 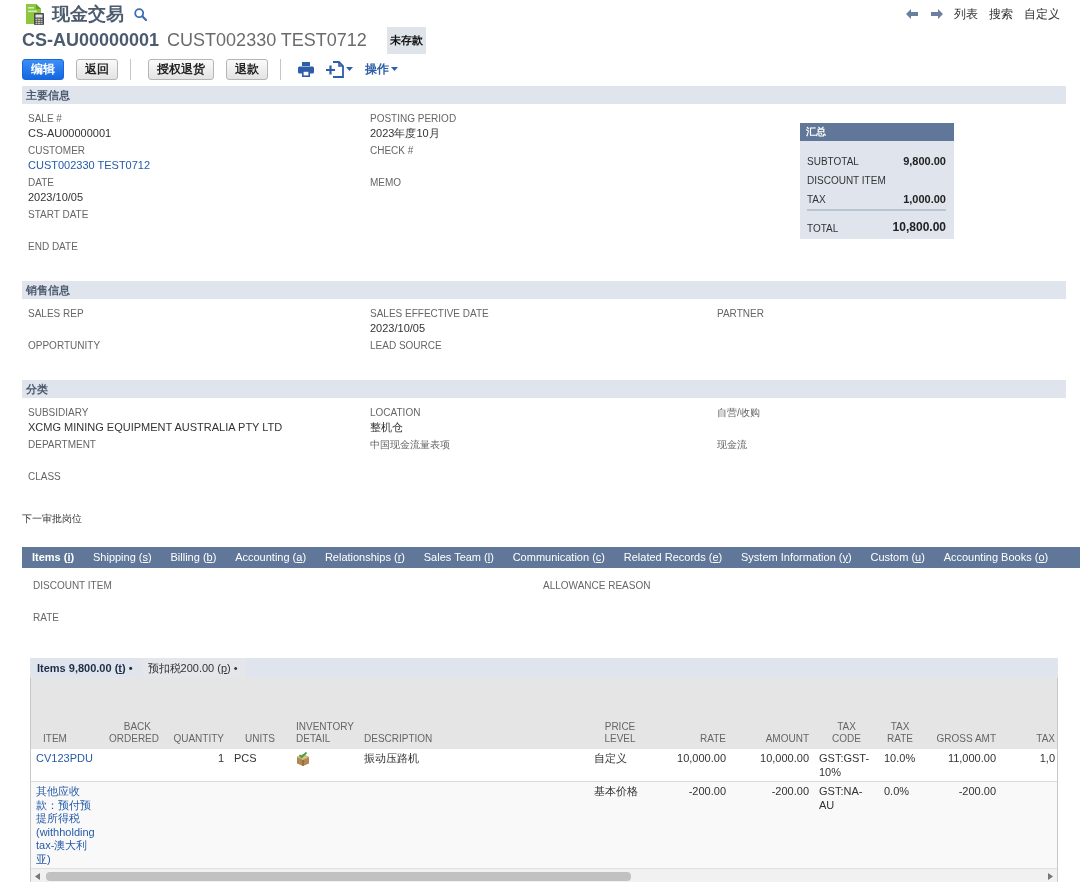 What do you see at coordinates (66, 759) in the screenshot?
I see `item-link: CV123PDU` at bounding box center [66, 759].